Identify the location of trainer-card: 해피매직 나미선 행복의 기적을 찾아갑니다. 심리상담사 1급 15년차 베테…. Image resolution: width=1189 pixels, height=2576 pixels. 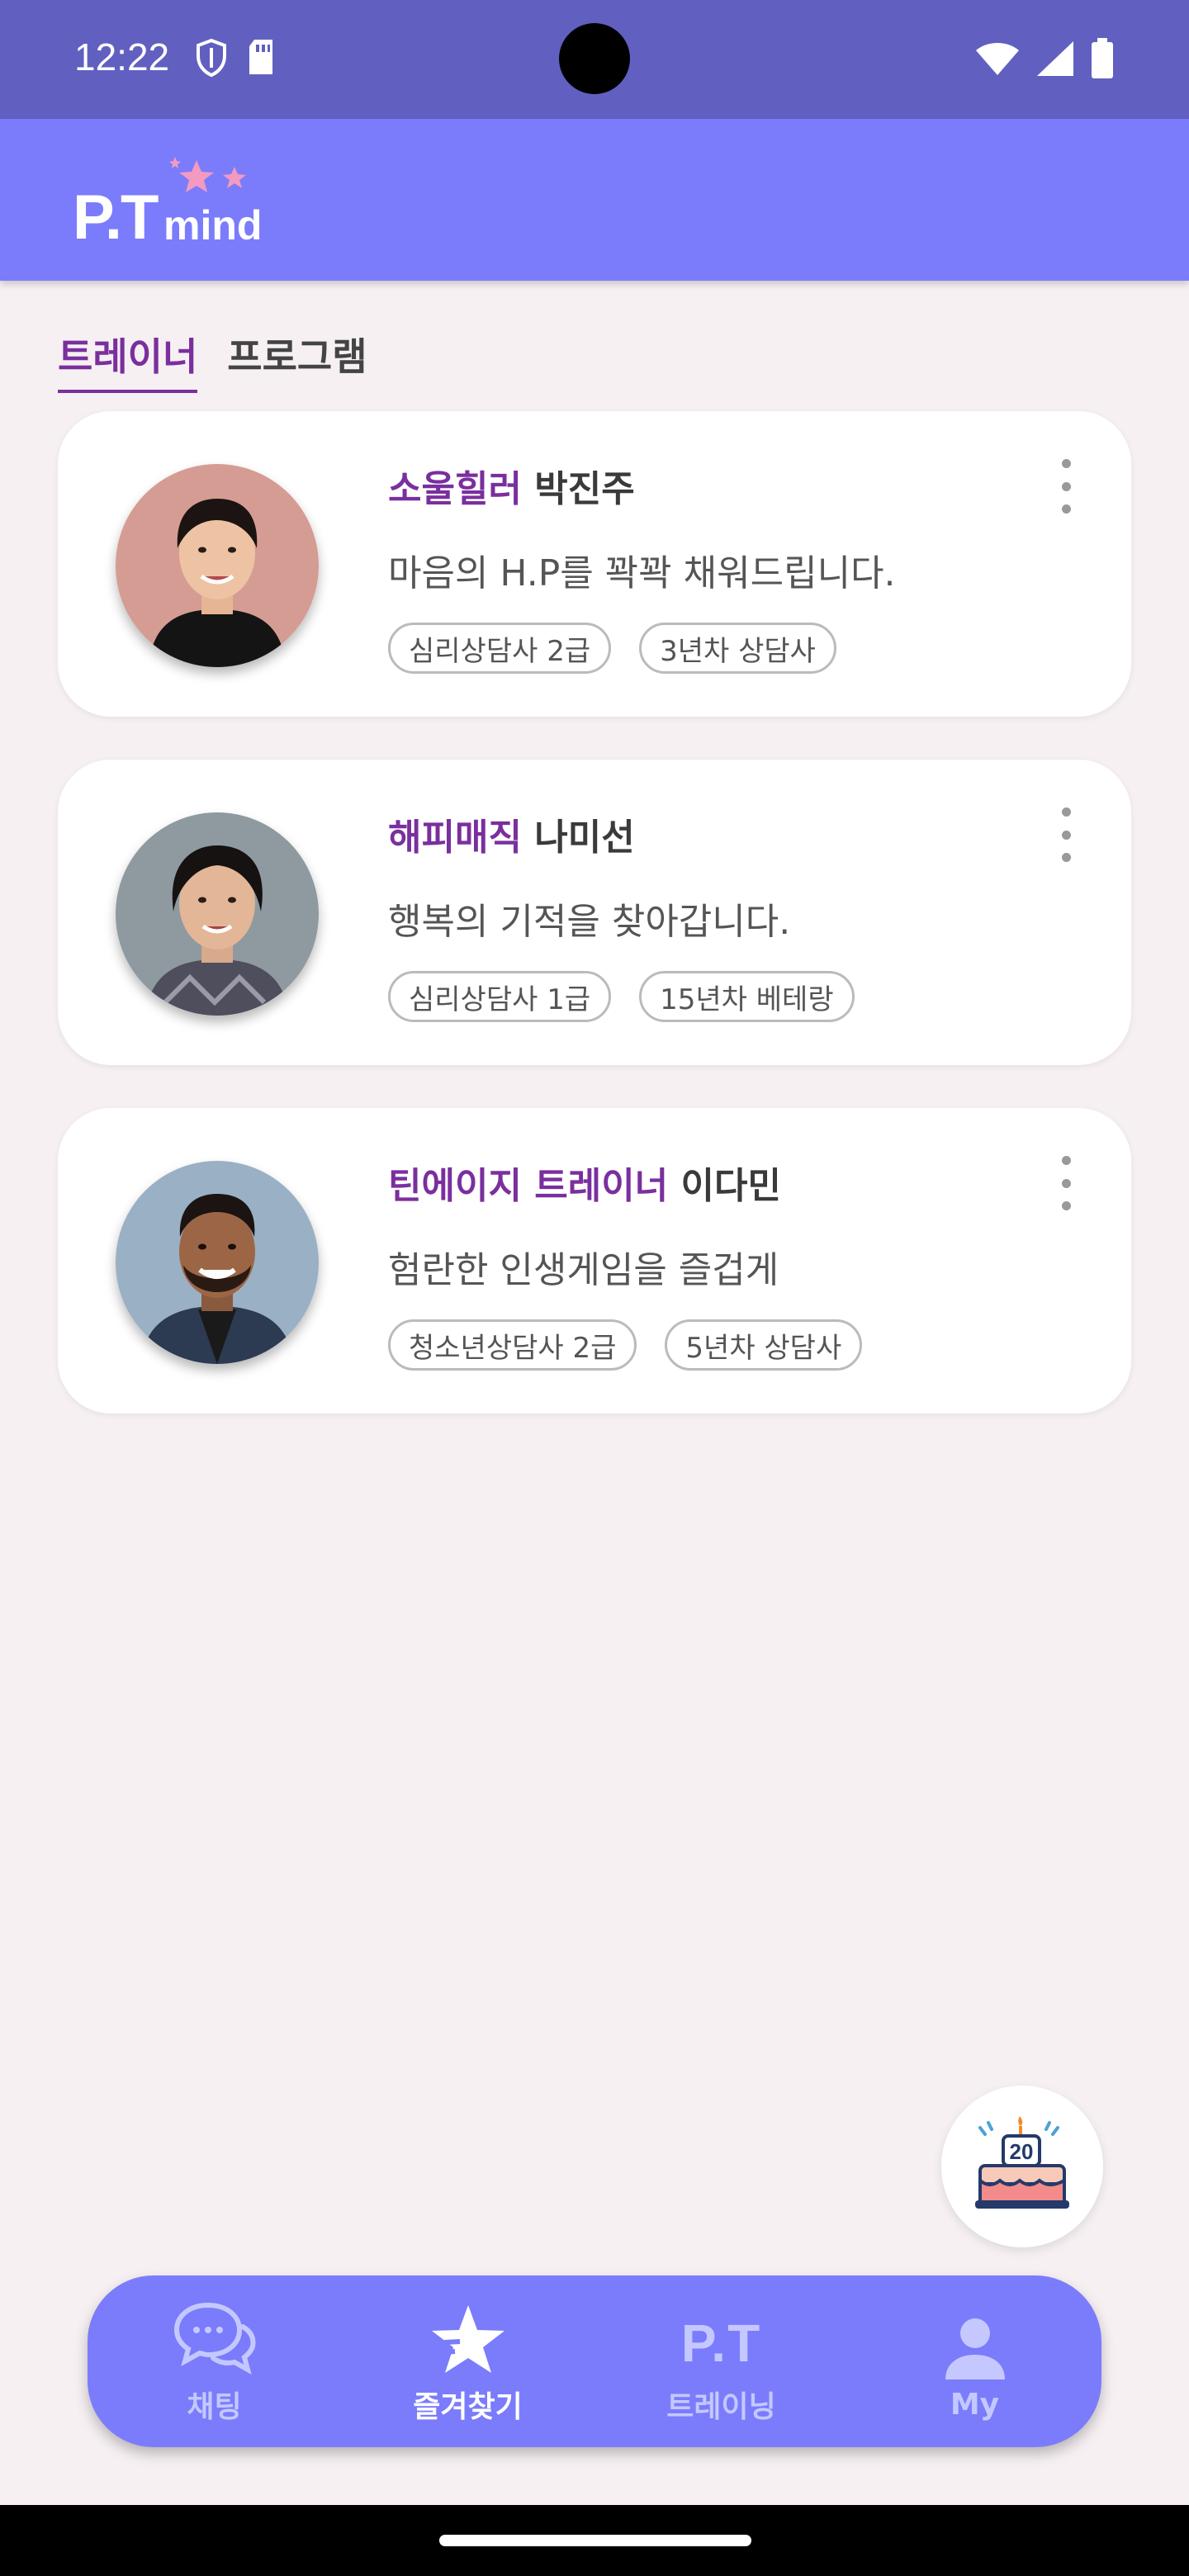
(594, 912).